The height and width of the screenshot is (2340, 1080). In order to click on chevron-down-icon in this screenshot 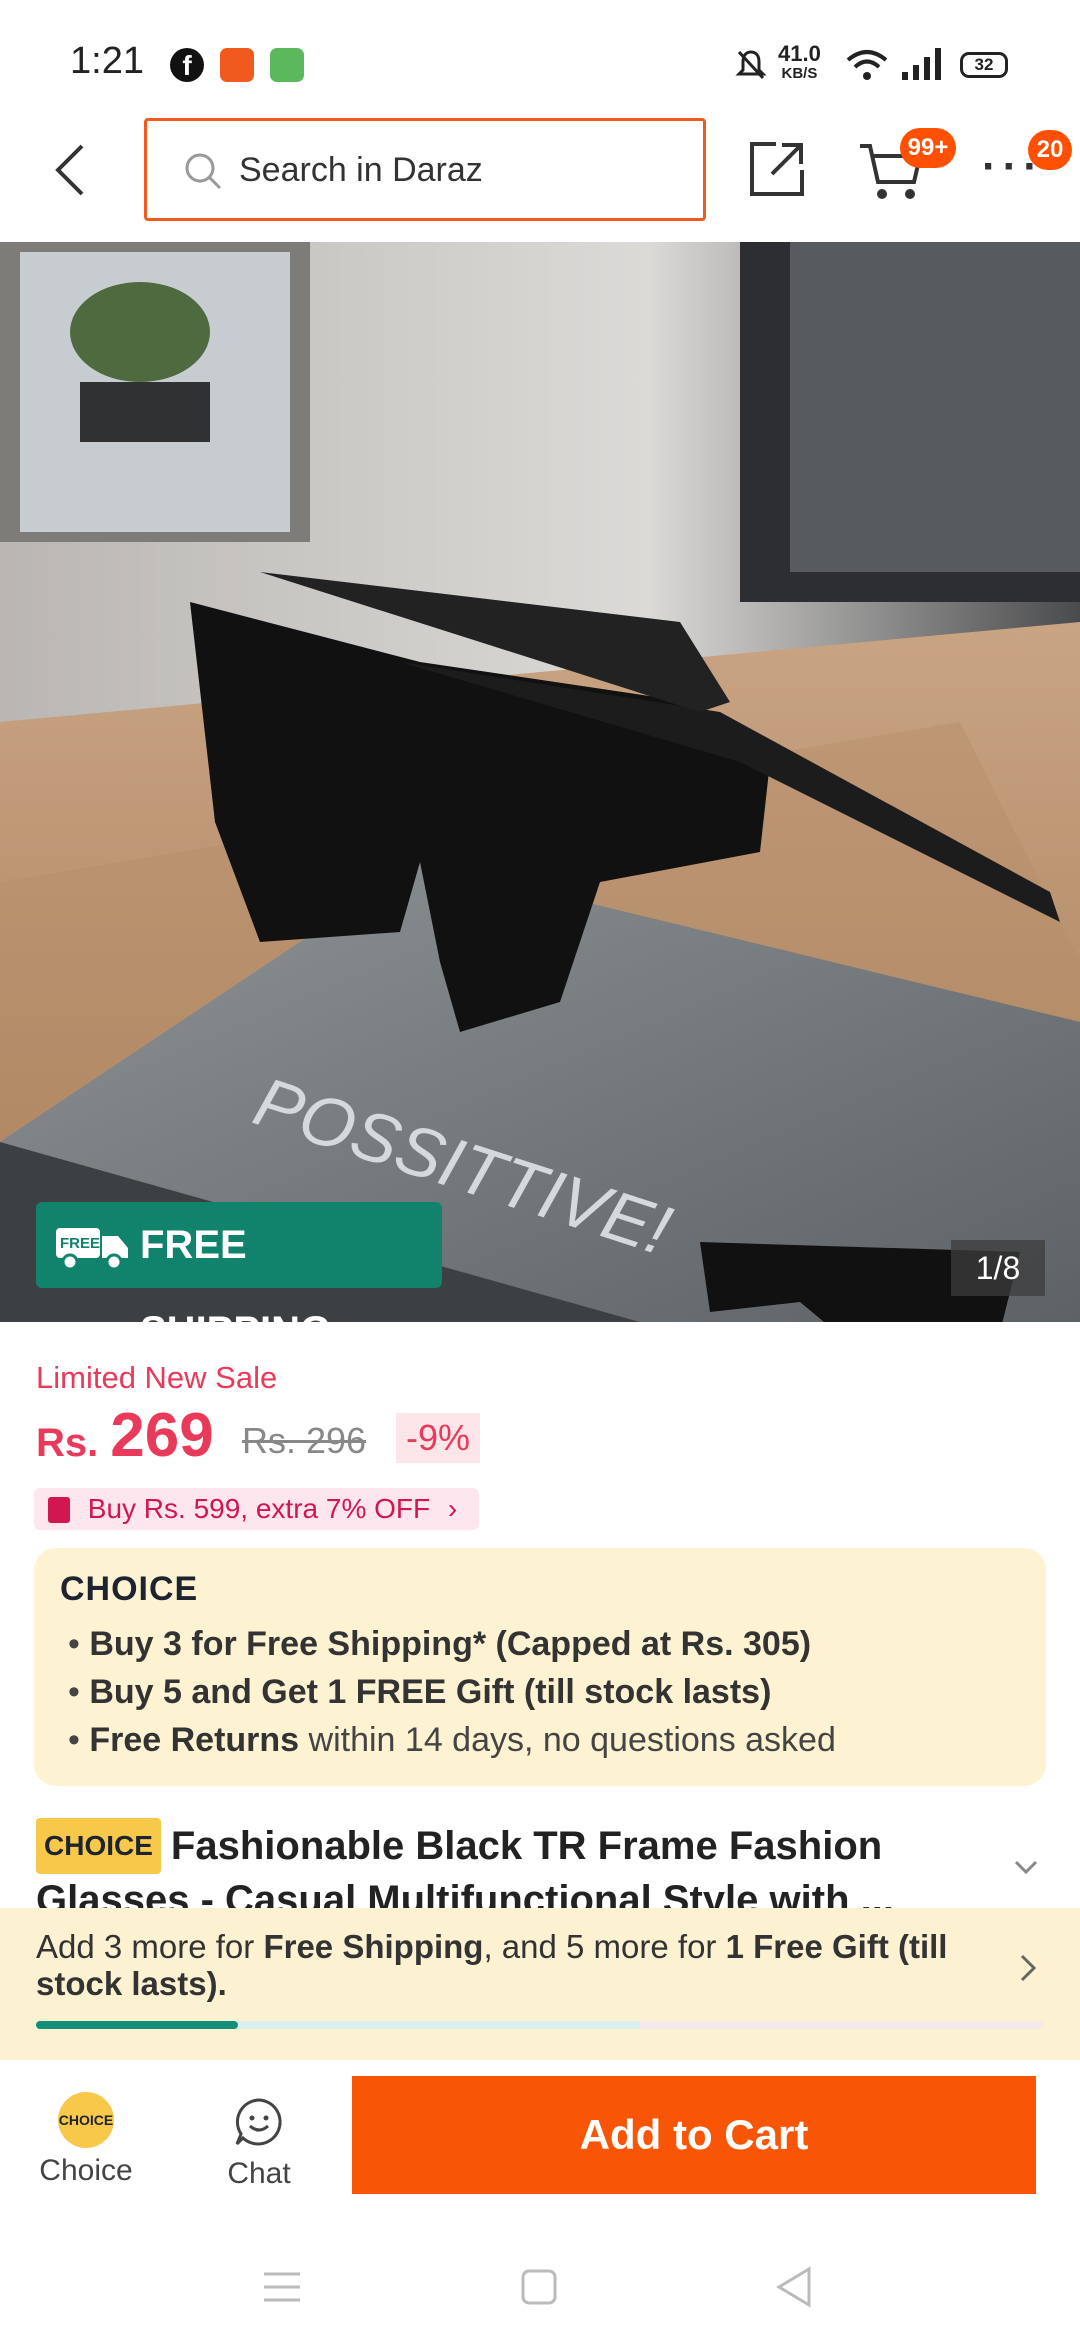, I will do `click(1026, 1868)`.